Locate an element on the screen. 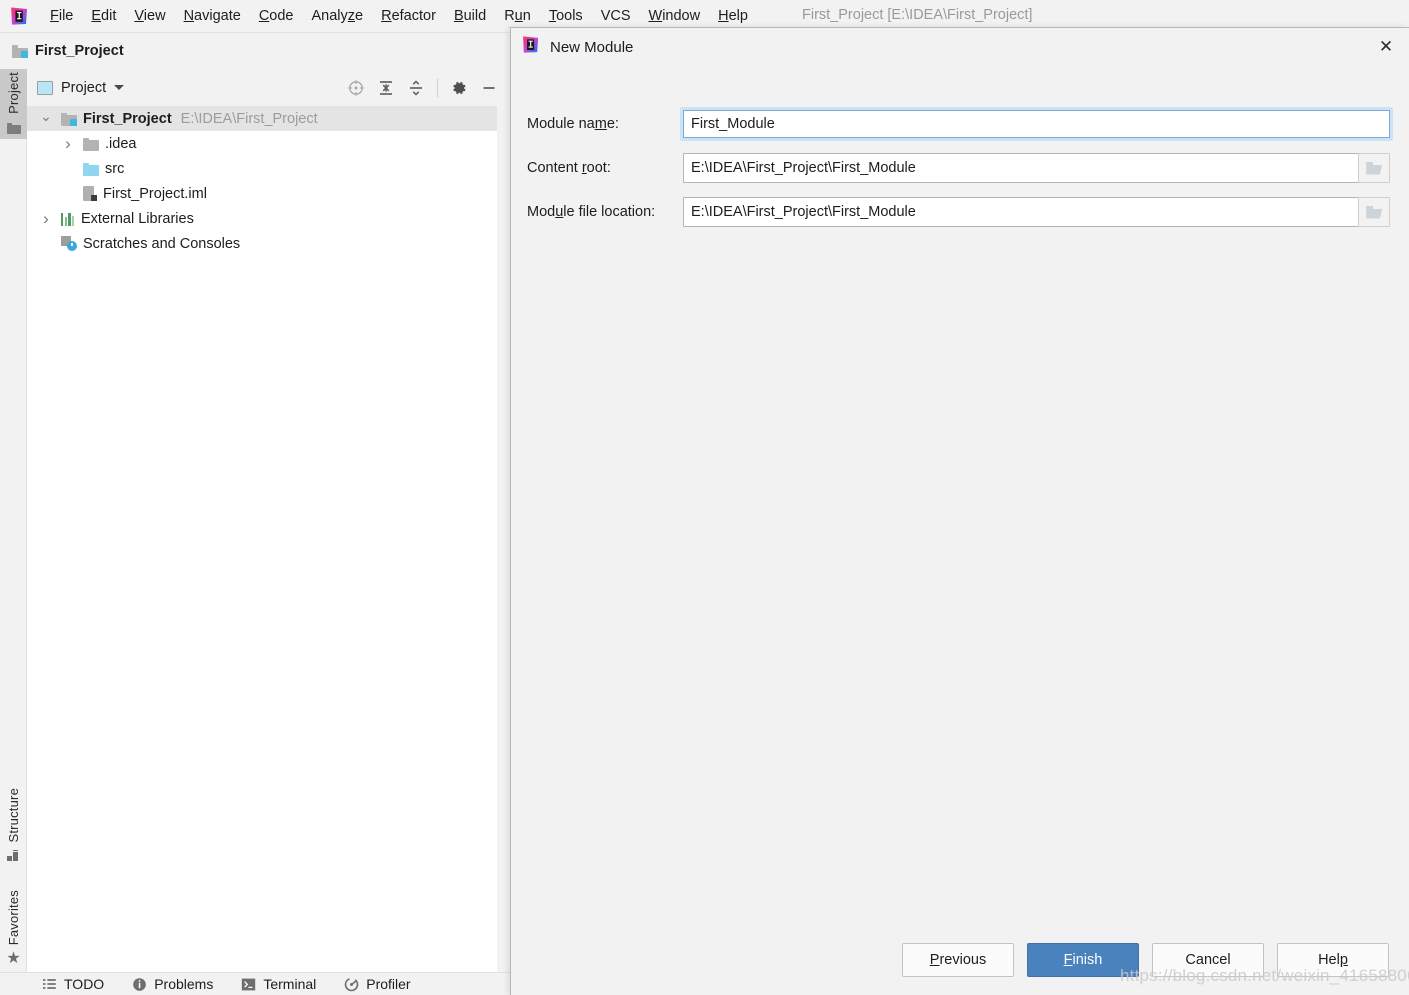 The image size is (1409, 995). project-view-selector: Project is located at coordinates (81, 87).